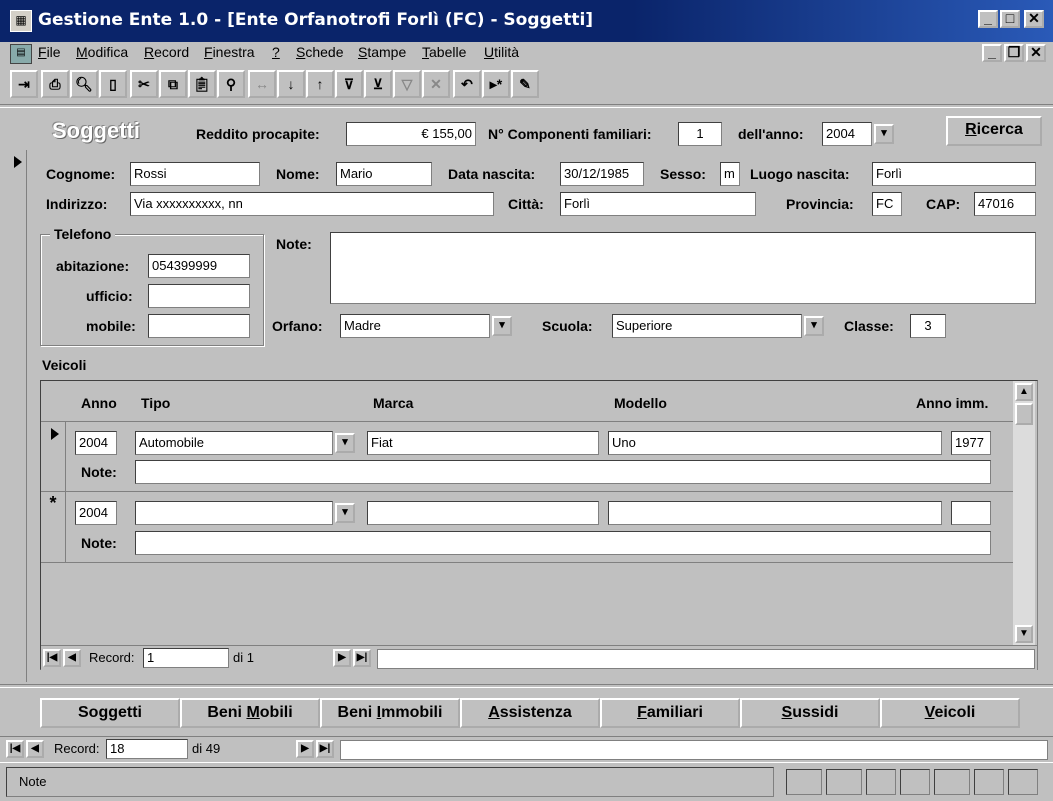 Image resolution: width=1053 pixels, height=801 pixels. Describe the element at coordinates (276, 52) in the screenshot. I see `menu-help: ?` at that location.